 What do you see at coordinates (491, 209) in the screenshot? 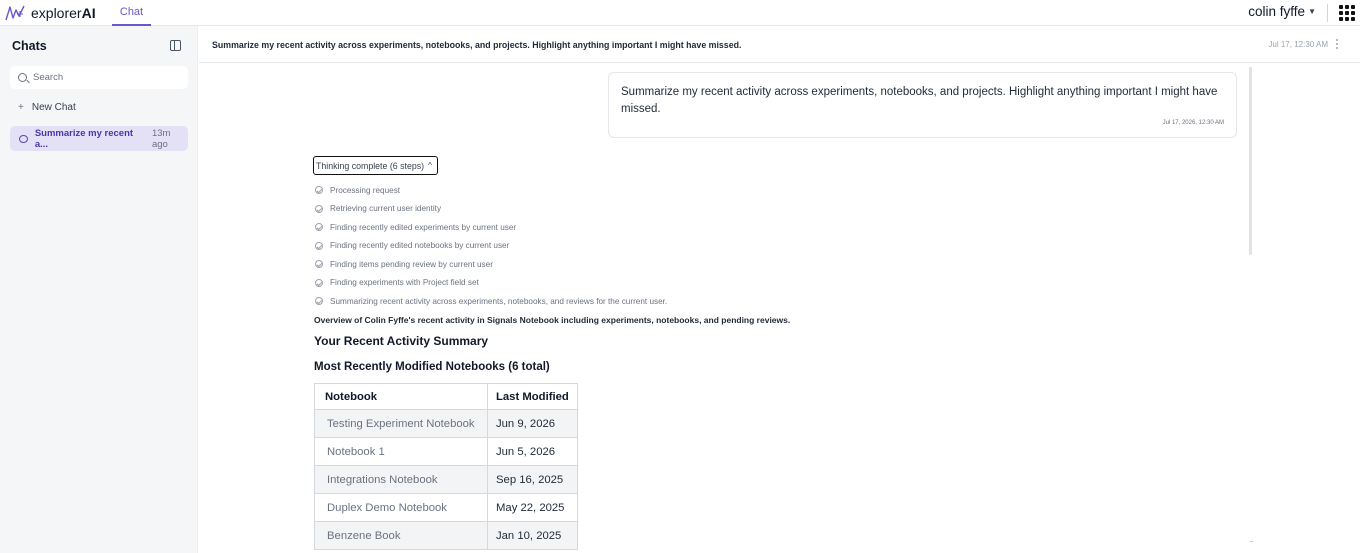
I see `thinking-step: Retrieving current user identity` at bounding box center [491, 209].